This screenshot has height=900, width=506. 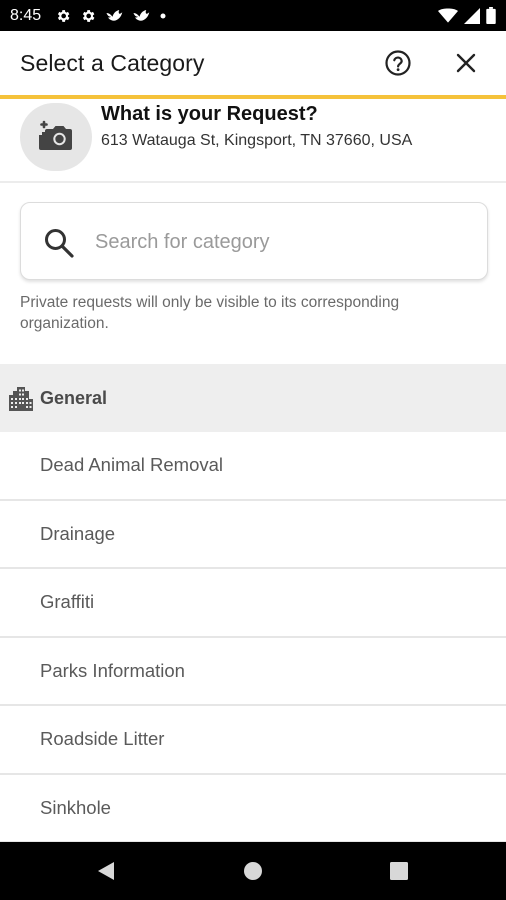 I want to click on category-item: Parks Information, so click(x=253, y=671).